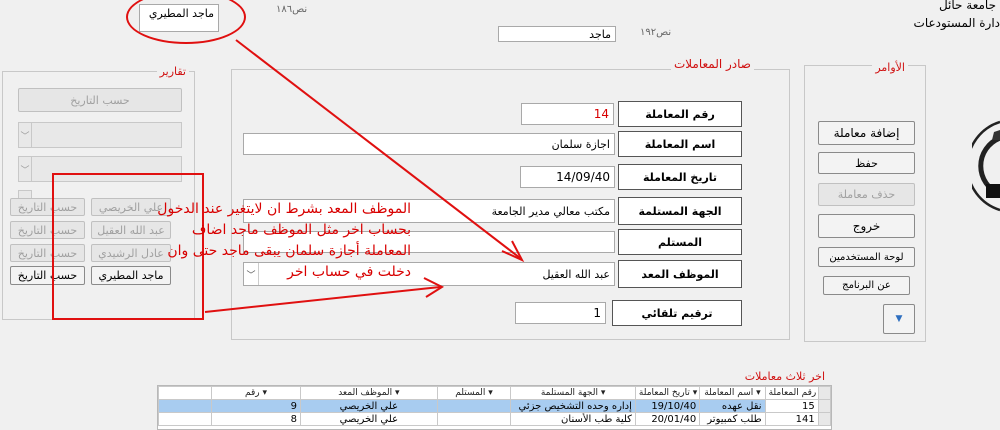 The image size is (1000, 430). What do you see at coordinates (732, 393) in the screenshot?
I see `col-header-name: اسم المعاملة ▾` at bounding box center [732, 393].